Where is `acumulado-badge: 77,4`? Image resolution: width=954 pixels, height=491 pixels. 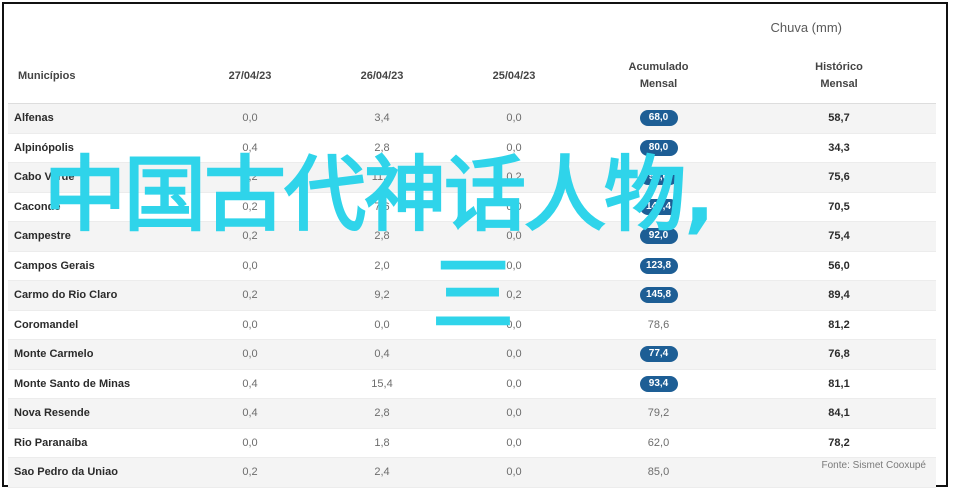 acumulado-badge: 77,4 is located at coordinates (658, 354).